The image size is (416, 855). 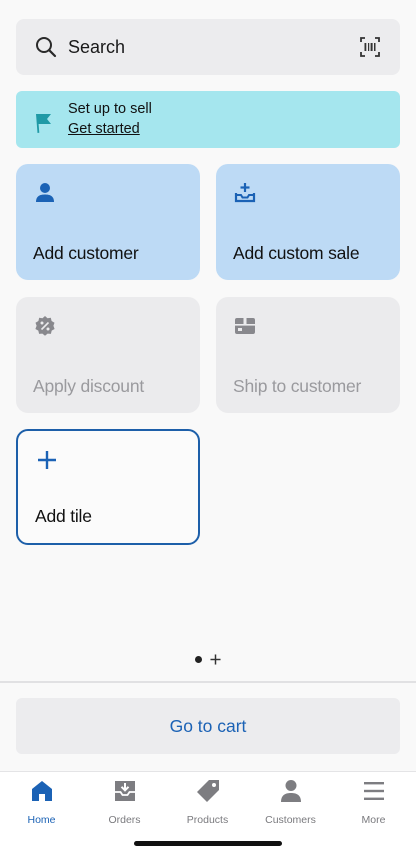 I want to click on home-icon, so click(x=41, y=791).